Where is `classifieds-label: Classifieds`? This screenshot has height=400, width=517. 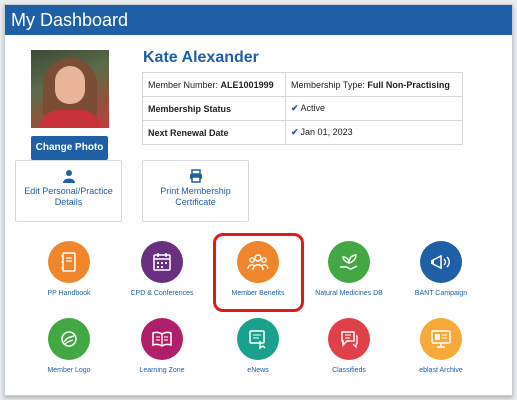 classifieds-label: Classifieds is located at coordinates (349, 370).